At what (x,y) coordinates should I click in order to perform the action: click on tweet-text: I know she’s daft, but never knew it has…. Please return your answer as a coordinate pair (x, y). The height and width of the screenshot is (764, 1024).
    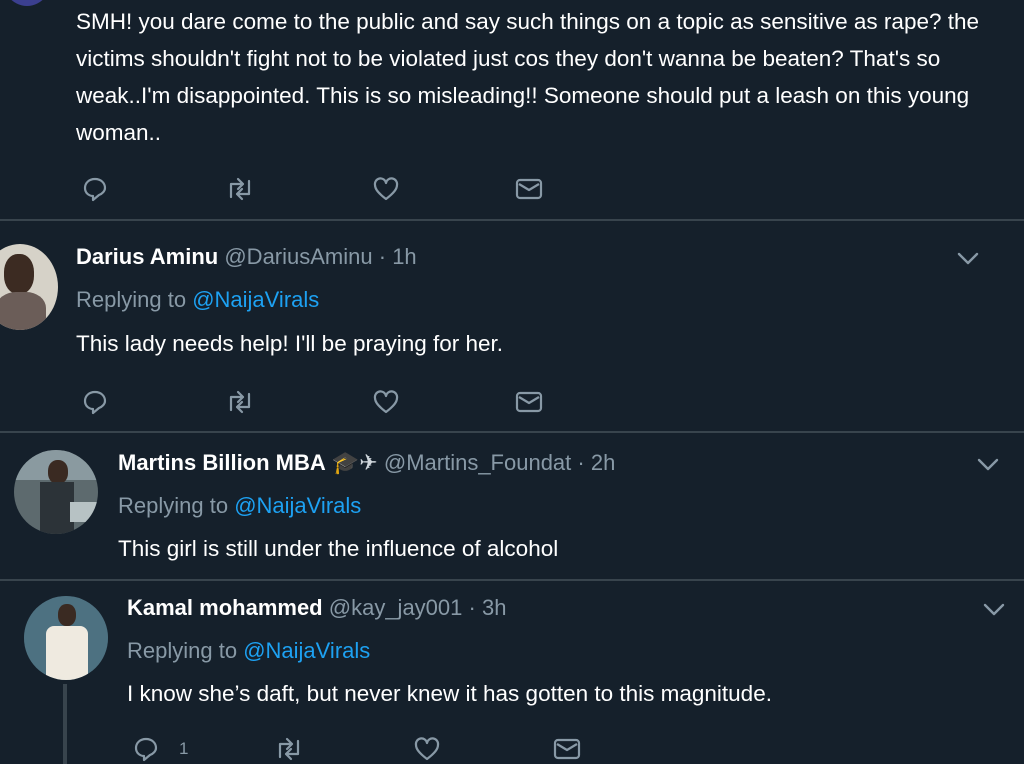
    Looking at the image, I should click on (449, 693).